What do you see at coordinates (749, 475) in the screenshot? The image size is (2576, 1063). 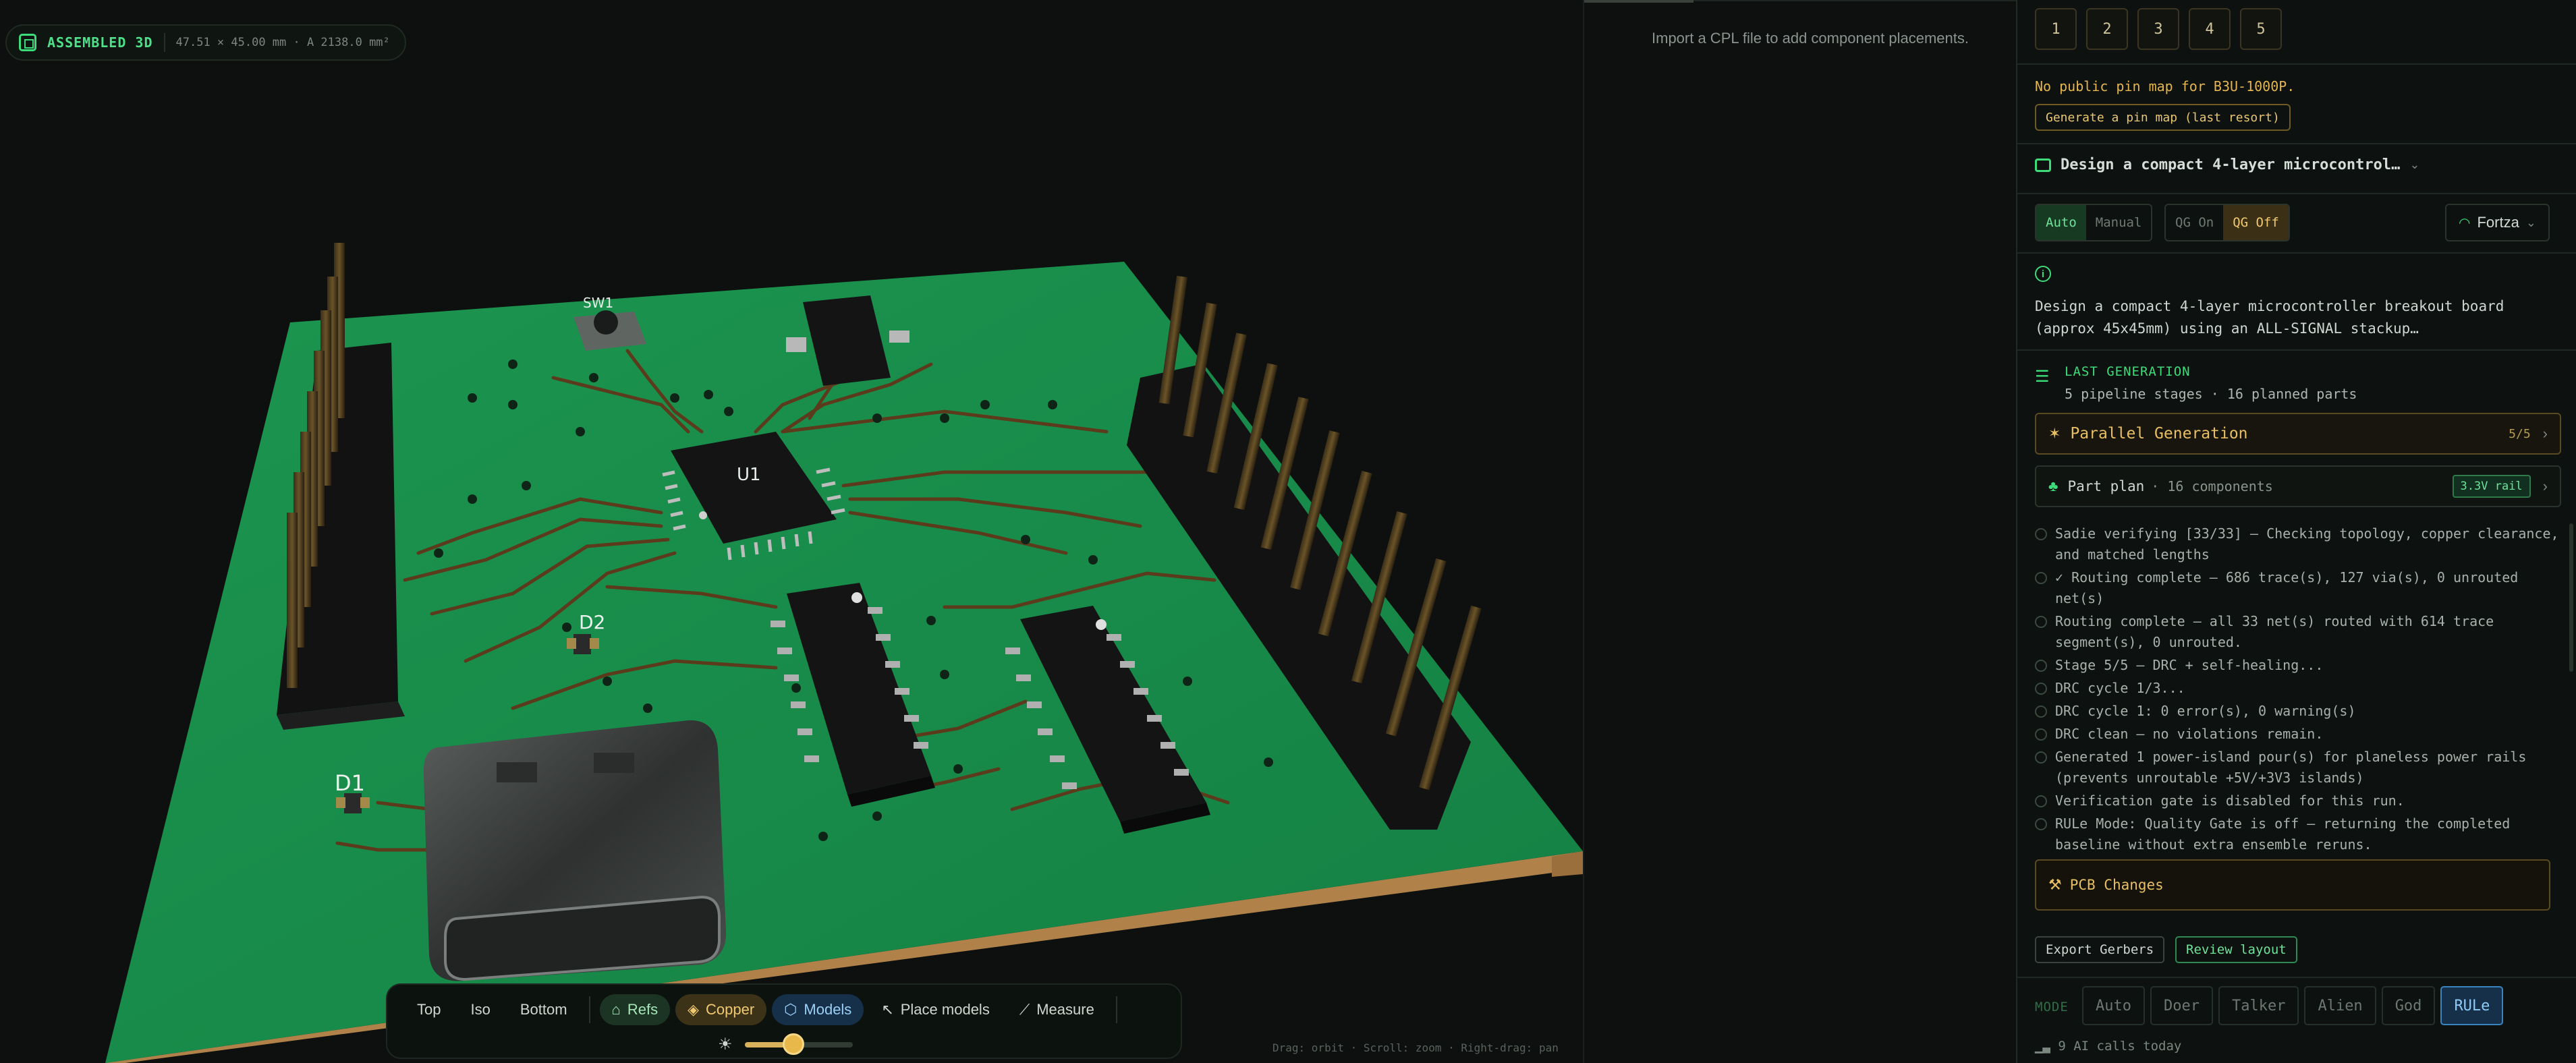 I see `u1-label: U1` at bounding box center [749, 475].